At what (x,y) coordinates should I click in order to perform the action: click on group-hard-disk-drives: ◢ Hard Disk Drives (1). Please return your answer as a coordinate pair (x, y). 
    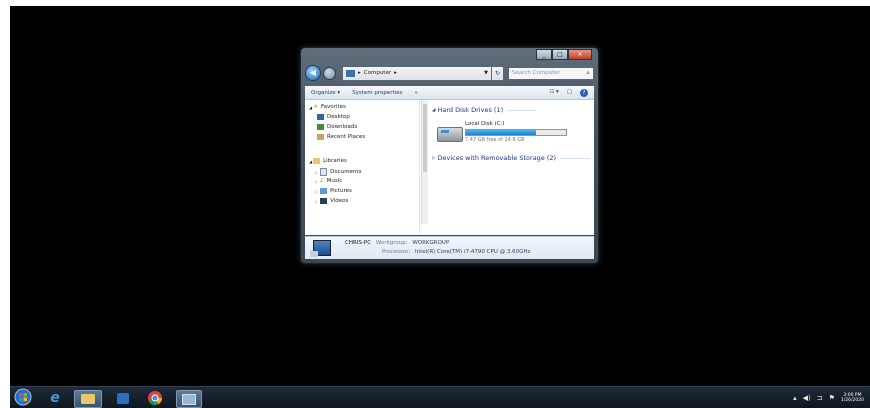
    Looking at the image, I should click on (485, 110).